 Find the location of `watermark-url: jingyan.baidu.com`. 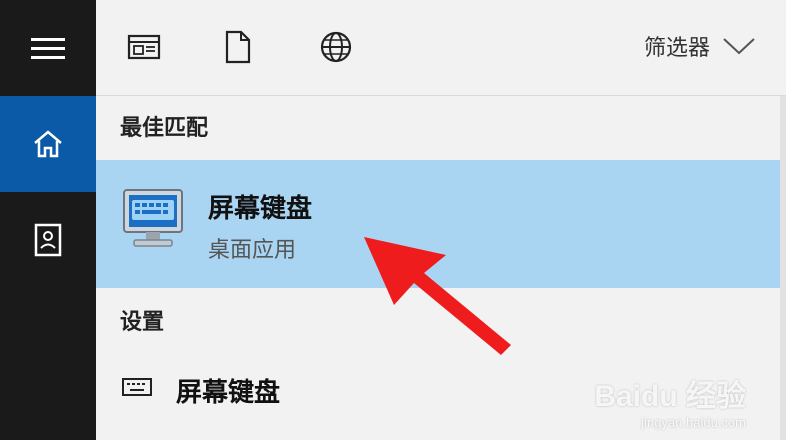

watermark-url: jingyan.baidu.com is located at coordinates (693, 422).